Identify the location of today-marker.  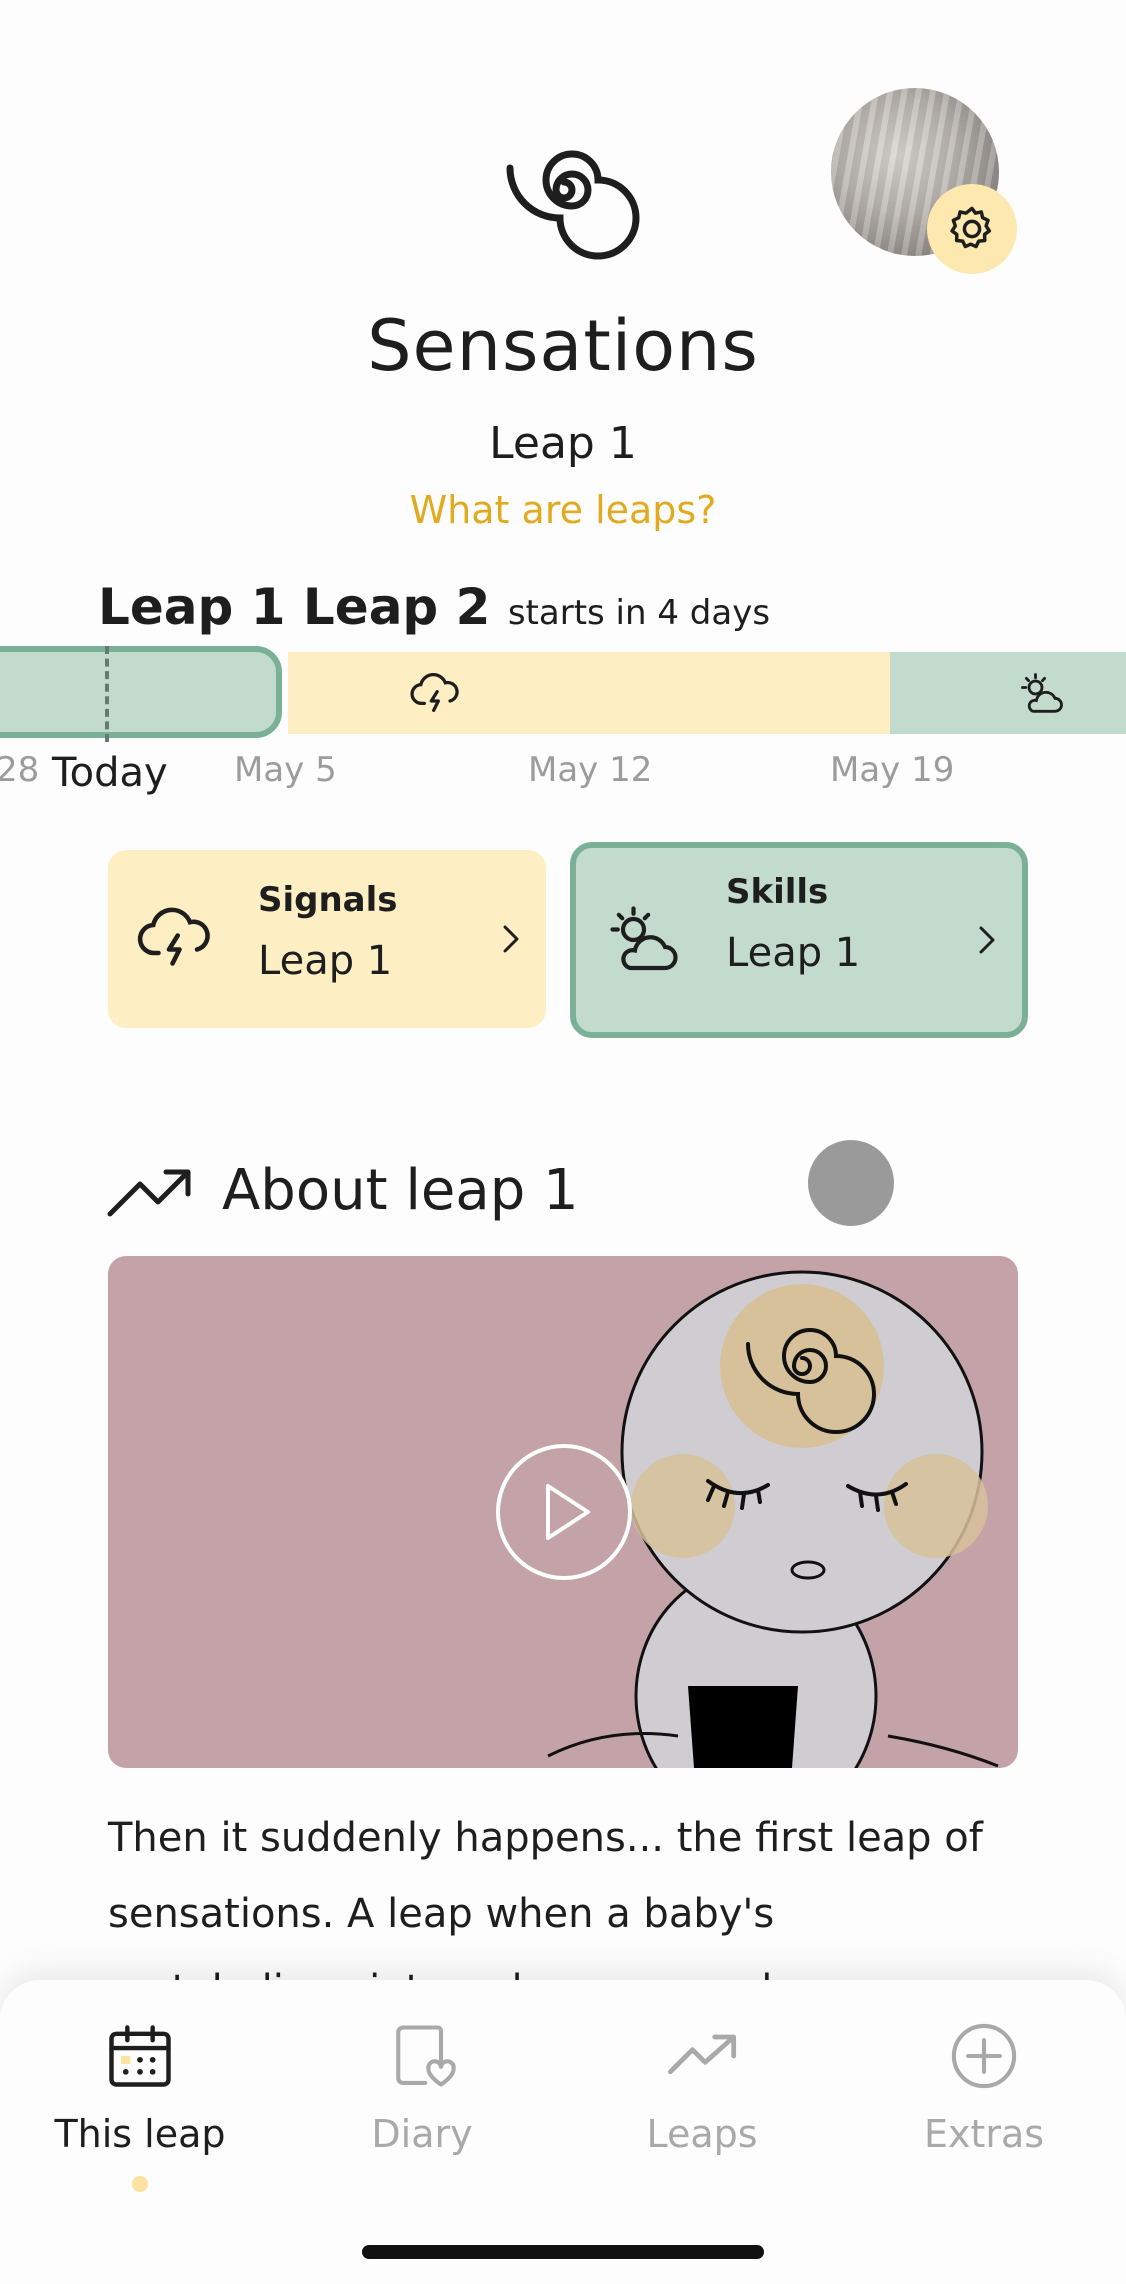
(107, 694).